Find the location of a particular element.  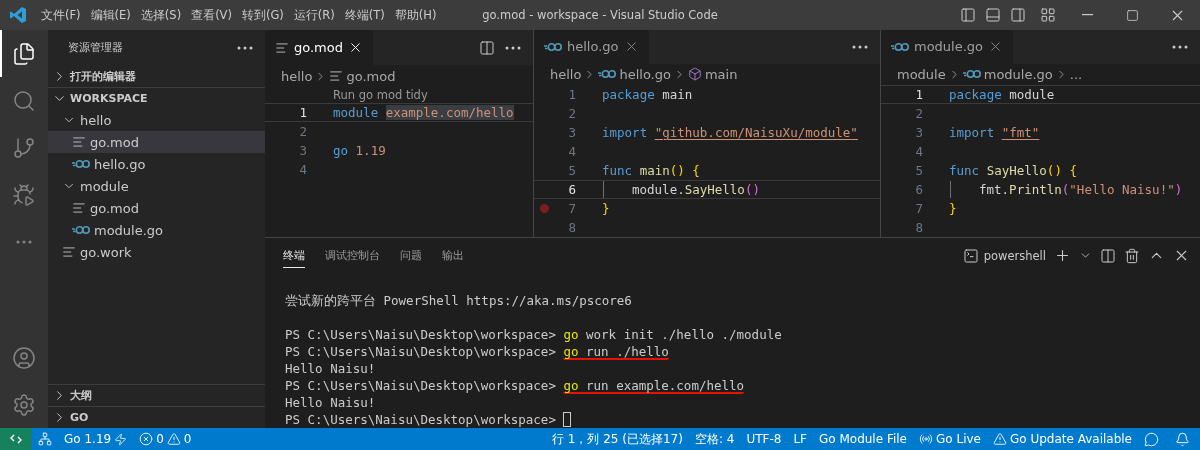

editor-tab: module.go is located at coordinates (947, 47).